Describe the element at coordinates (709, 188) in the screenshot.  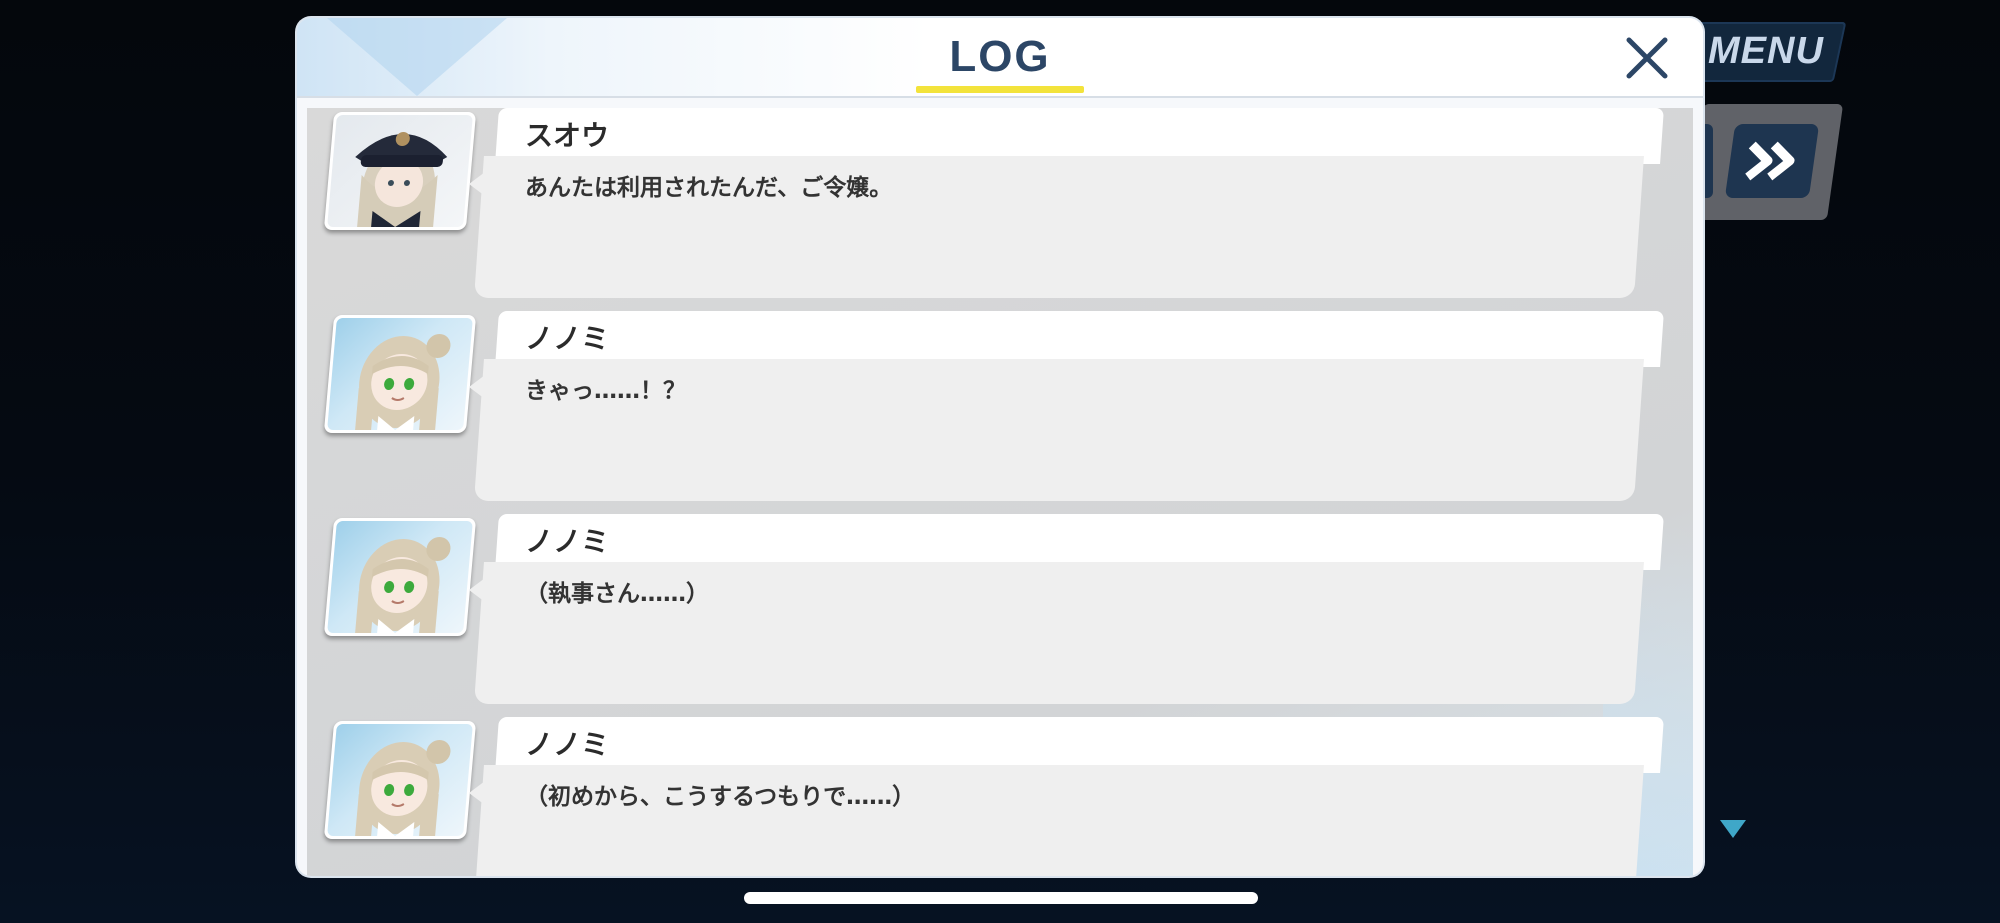
I see `message-text: あんたは利用されたんだ、ご令嬢。` at that location.